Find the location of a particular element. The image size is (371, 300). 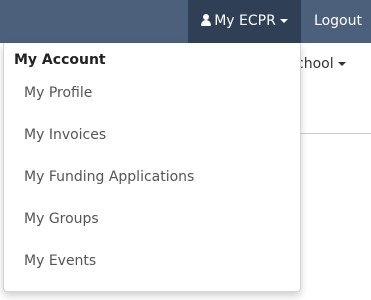

dropdown-header: My Account is located at coordinates (60, 60).